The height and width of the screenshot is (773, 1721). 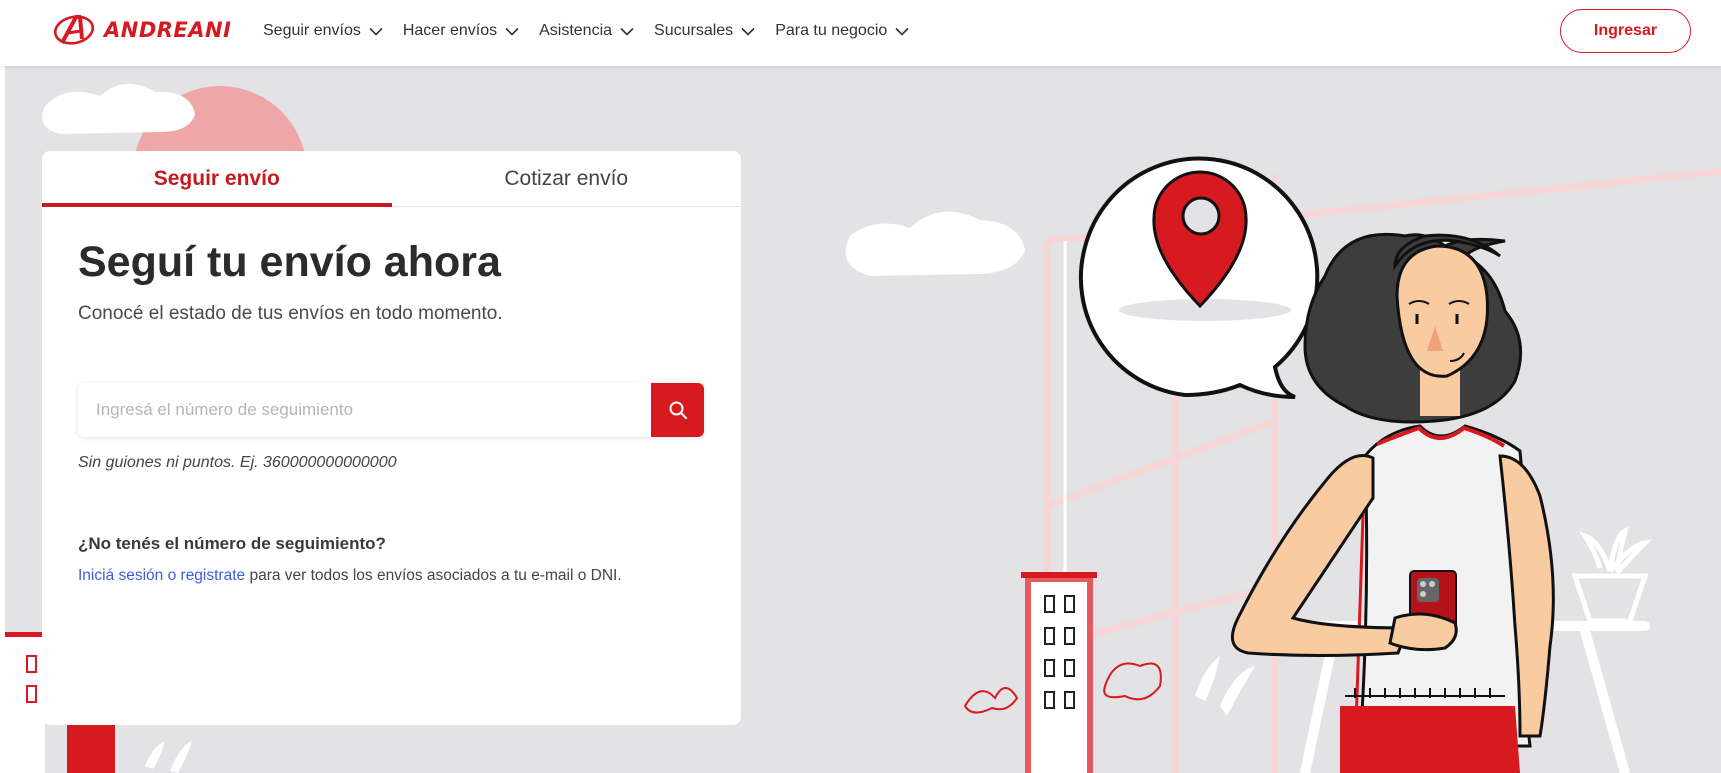 I want to click on nav-item-seguir-envios: Seguir envíos, so click(x=323, y=31).